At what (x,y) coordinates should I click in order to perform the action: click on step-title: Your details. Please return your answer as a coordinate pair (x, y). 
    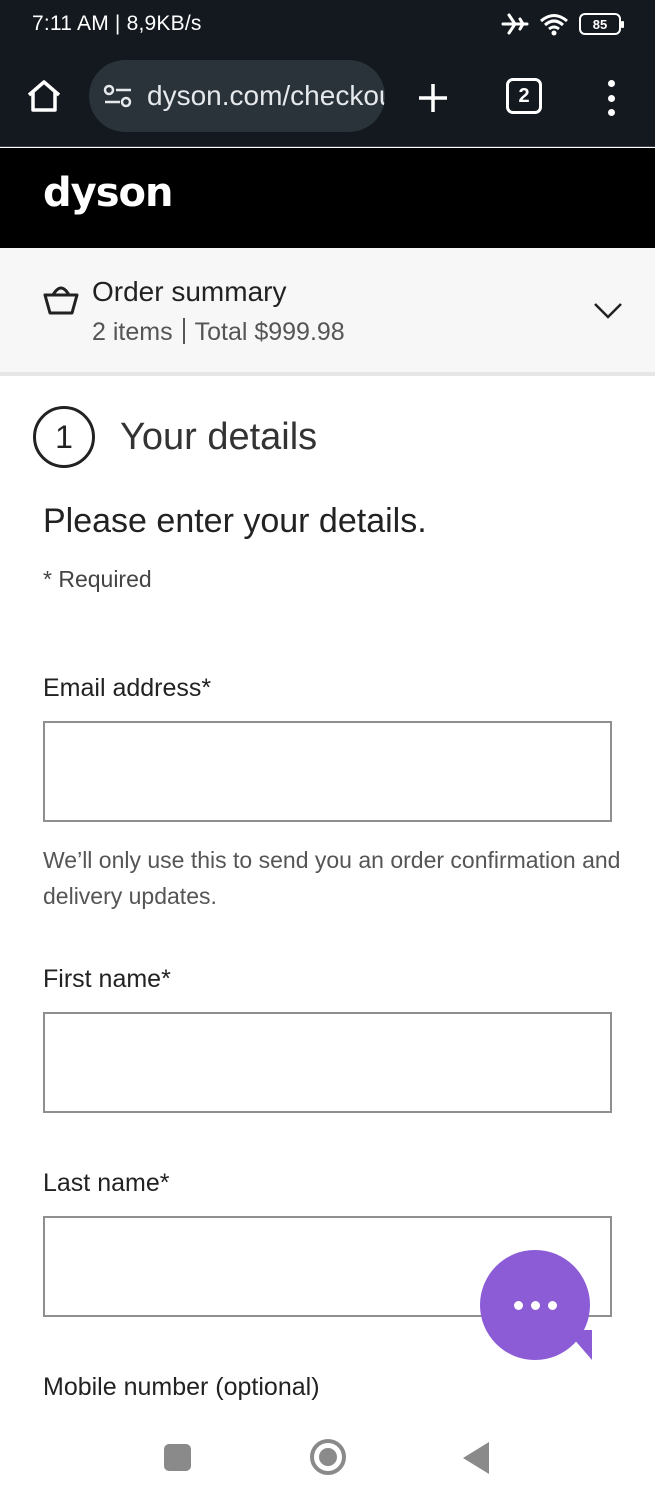
    Looking at the image, I should click on (219, 437).